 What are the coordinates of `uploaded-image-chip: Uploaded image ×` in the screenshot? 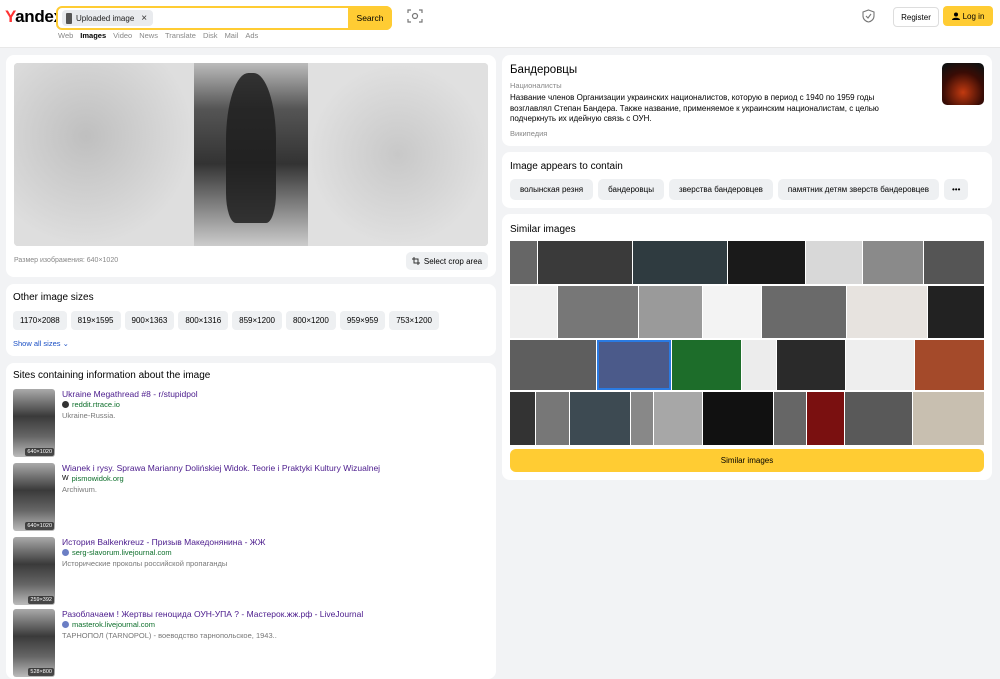 It's located at (108, 18).